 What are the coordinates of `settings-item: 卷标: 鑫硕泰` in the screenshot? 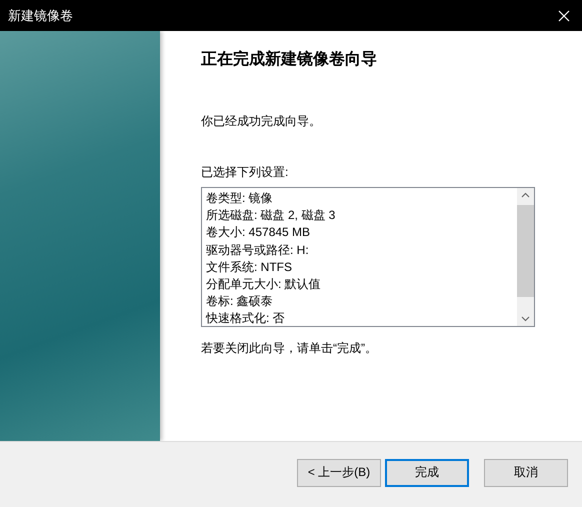 It's located at (240, 301).